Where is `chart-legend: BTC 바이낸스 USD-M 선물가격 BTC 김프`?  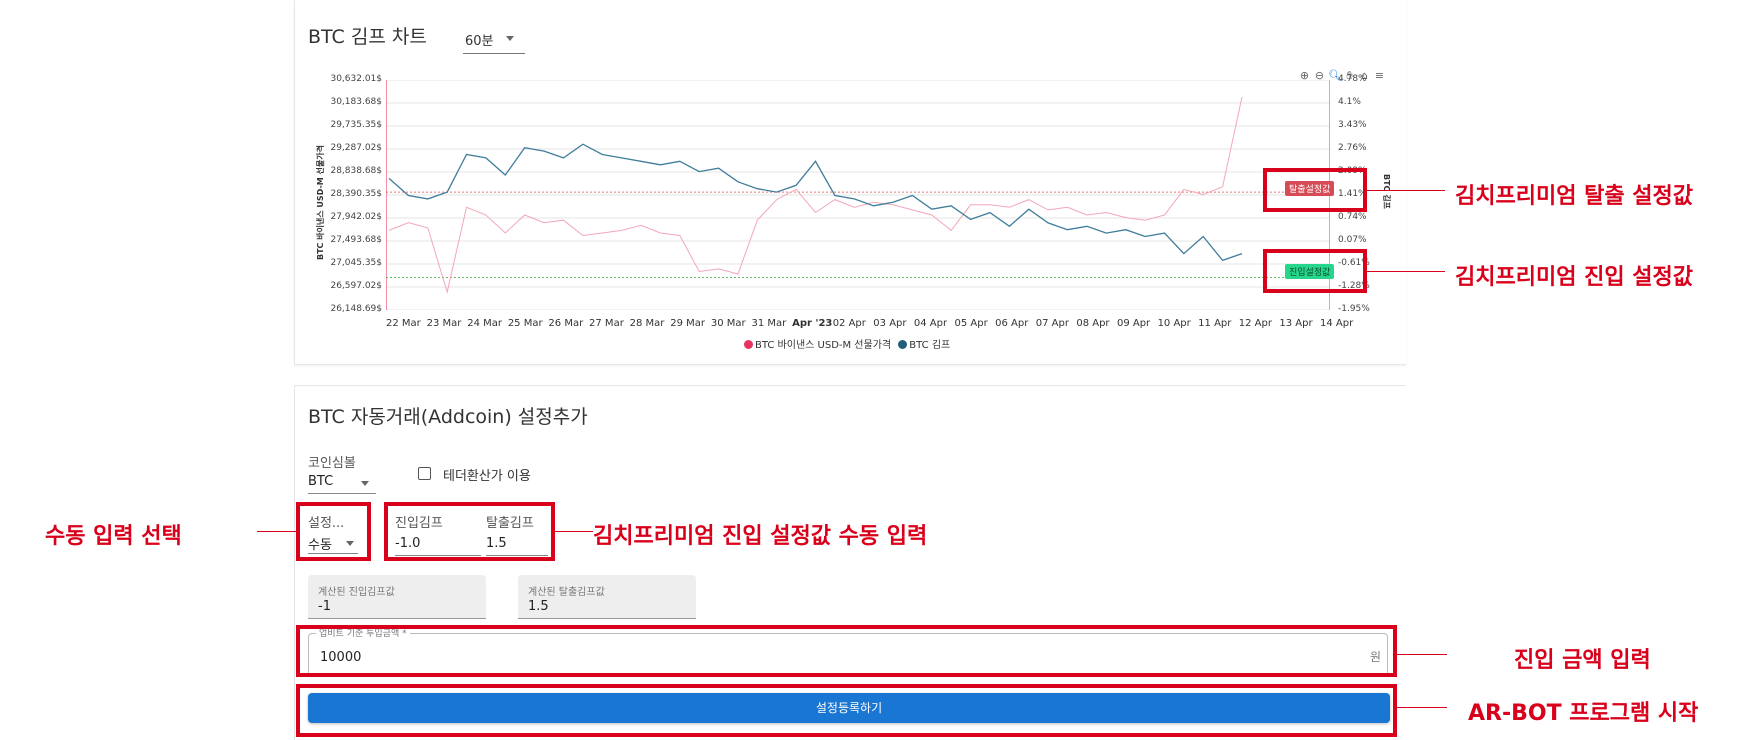
chart-legend: BTC 바이낸스 USD-M 선물가격 BTC 김프 is located at coordinates (847, 343).